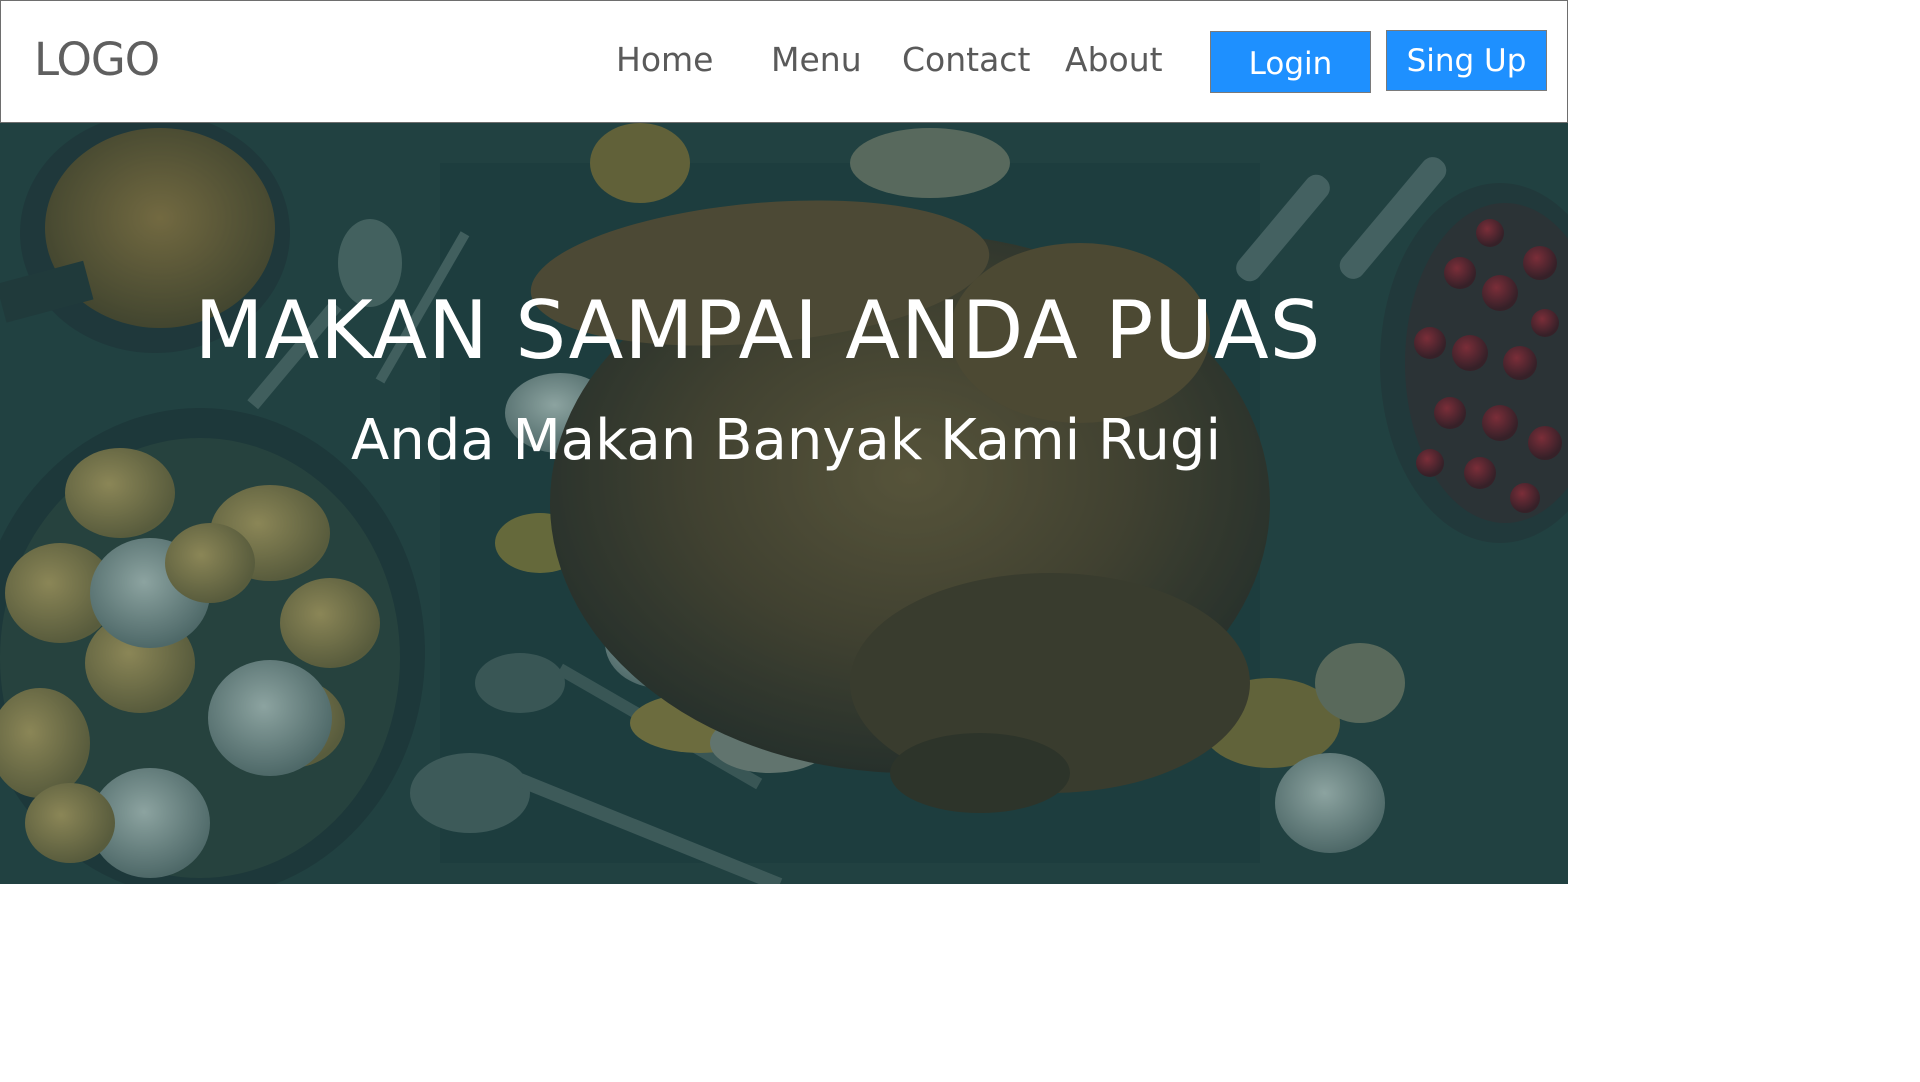  What do you see at coordinates (97, 59) in the screenshot?
I see `logo: LOGO` at bounding box center [97, 59].